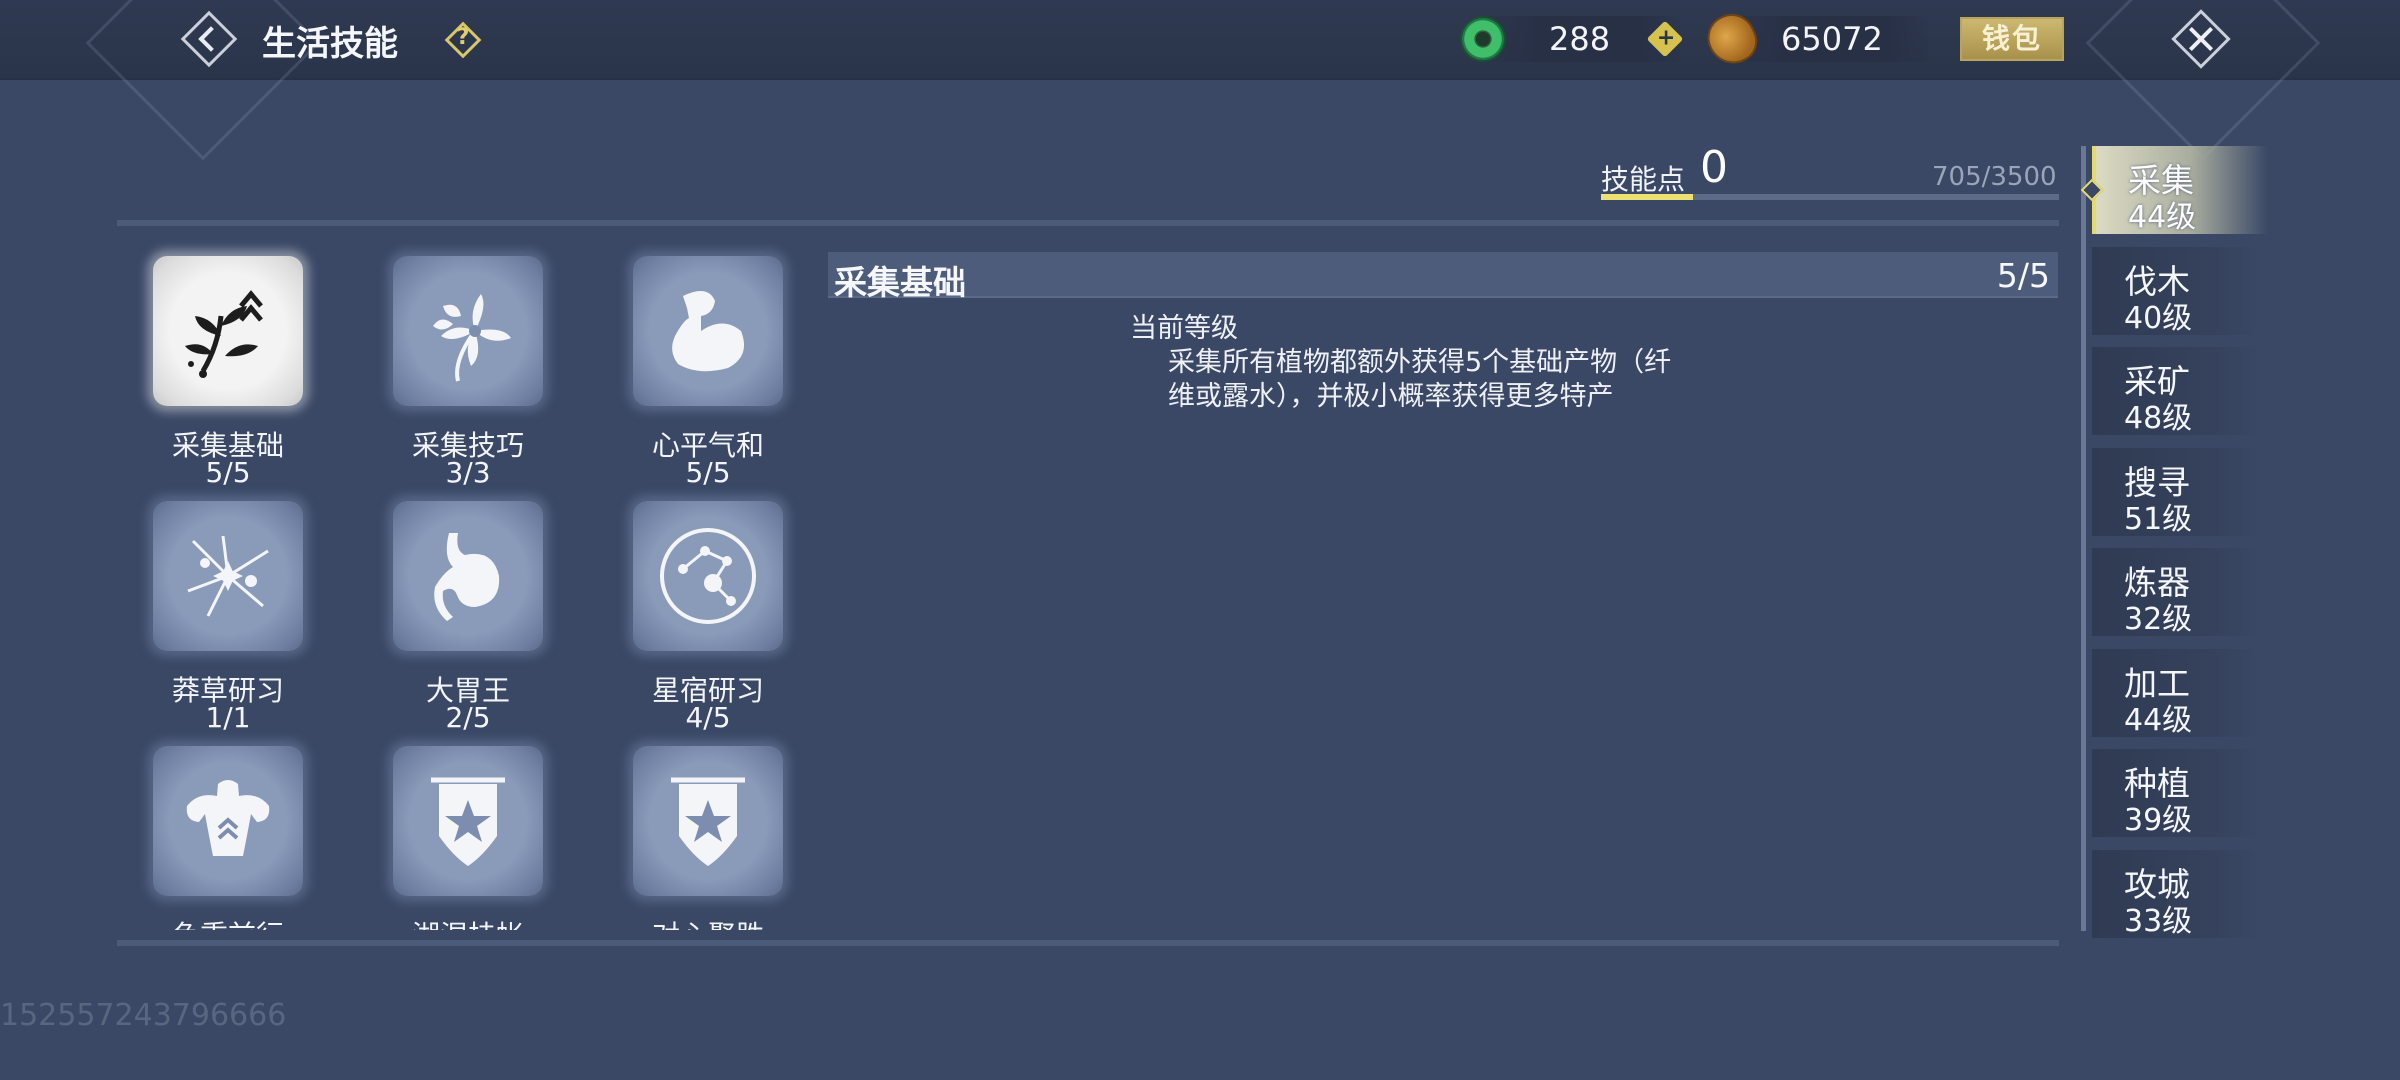 Image resolution: width=2400 pixels, height=1080 pixels. What do you see at coordinates (2178, 391) in the screenshot?
I see `tab-mining: 采矿 48级` at bounding box center [2178, 391].